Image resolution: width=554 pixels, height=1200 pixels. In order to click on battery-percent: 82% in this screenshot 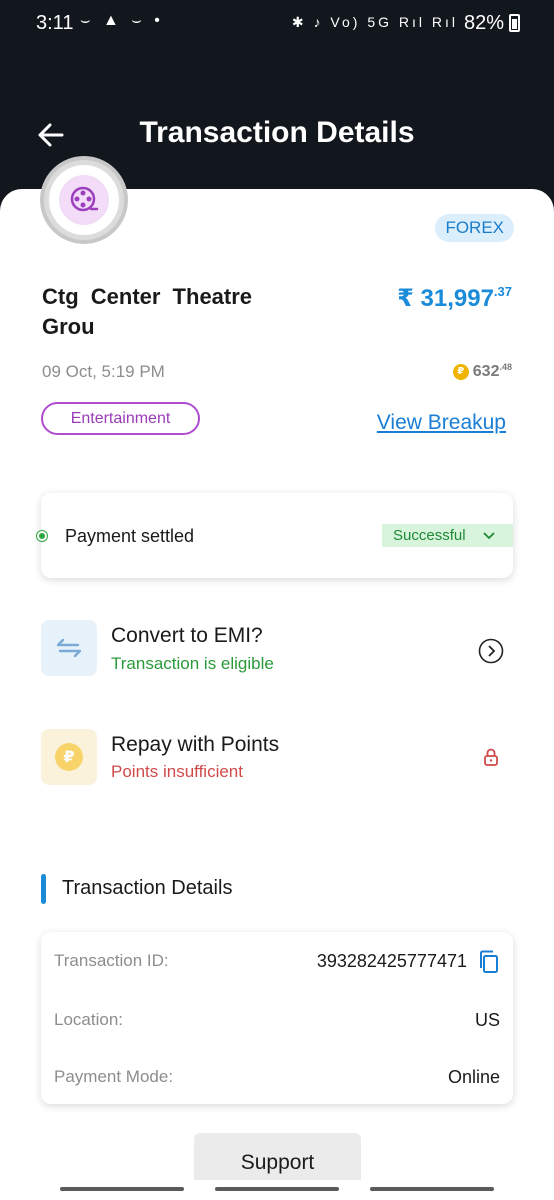, I will do `click(483, 23)`.